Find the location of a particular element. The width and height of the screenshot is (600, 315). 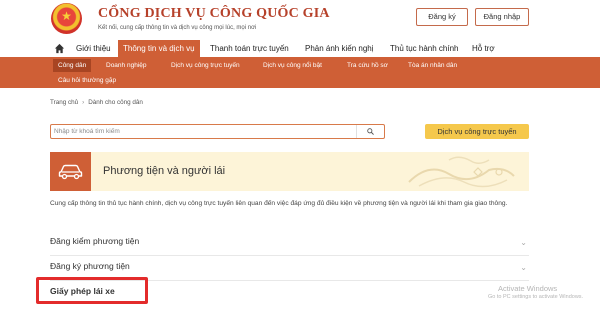

subnav-cau-hoi: Câu hỏi thường gặp is located at coordinates (87, 80).